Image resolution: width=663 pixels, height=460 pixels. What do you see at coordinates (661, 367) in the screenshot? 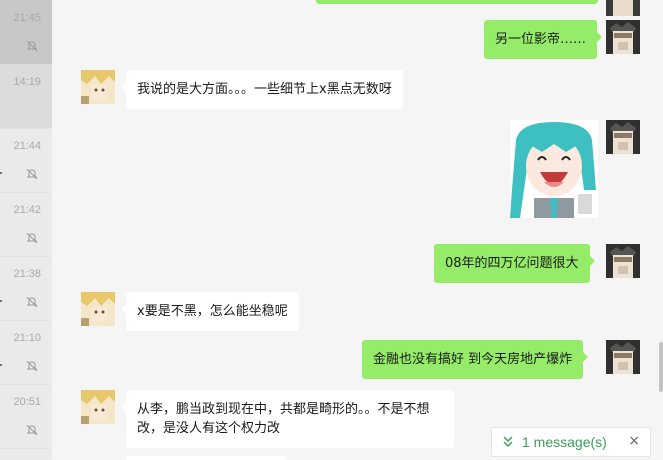
I see `scrollbar` at bounding box center [661, 367].